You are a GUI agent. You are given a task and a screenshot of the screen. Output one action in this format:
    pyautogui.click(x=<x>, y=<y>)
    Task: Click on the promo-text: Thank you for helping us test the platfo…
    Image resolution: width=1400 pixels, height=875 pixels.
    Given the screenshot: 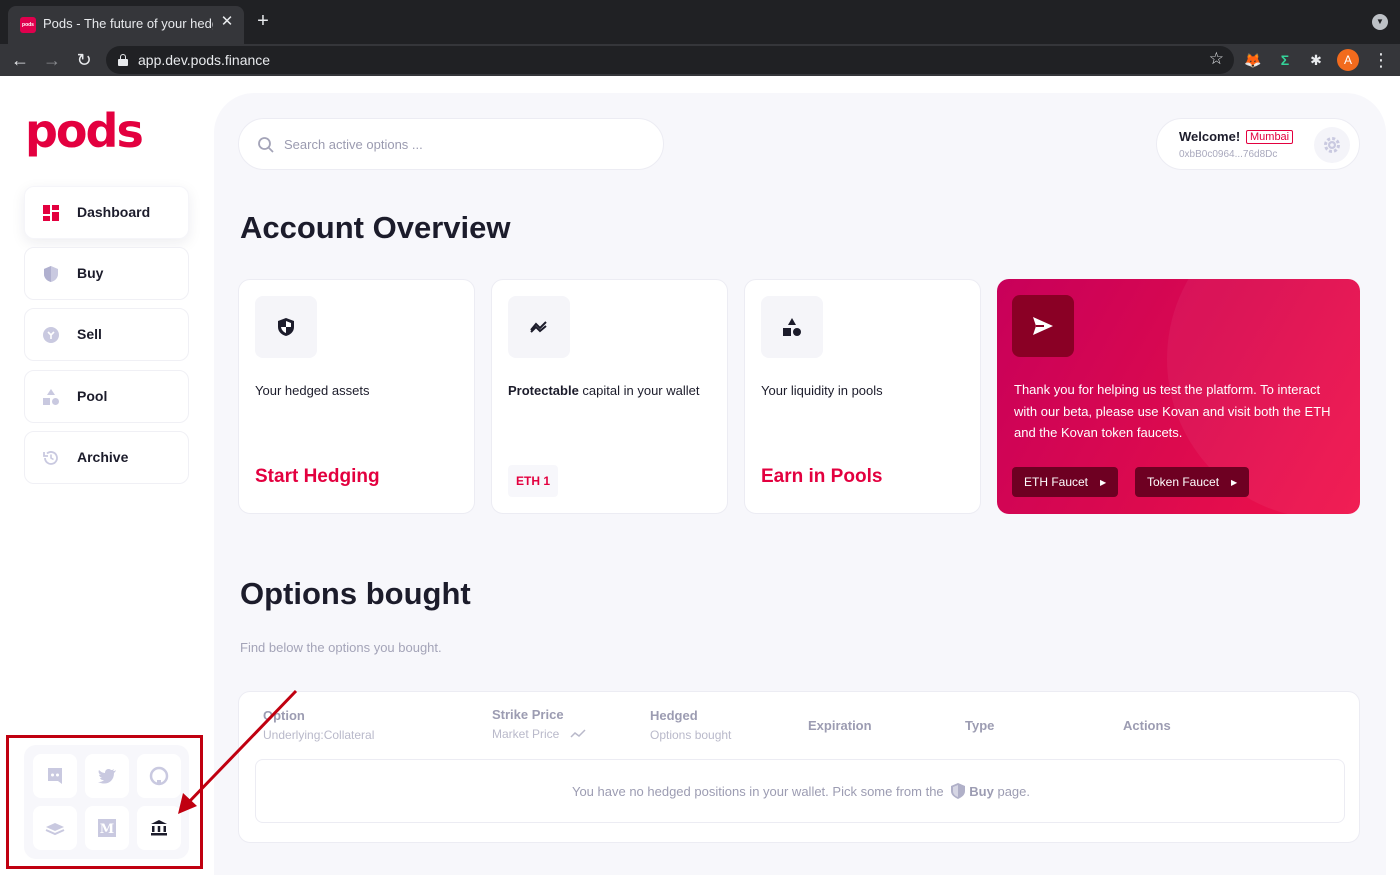 What is the action you would take?
    pyautogui.click(x=1172, y=411)
    